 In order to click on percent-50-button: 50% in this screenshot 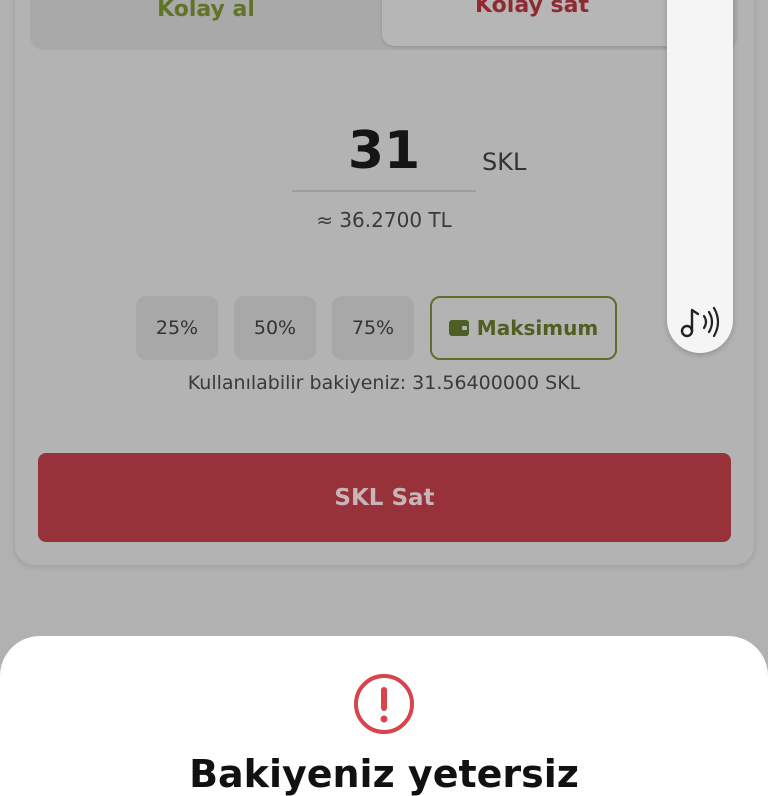, I will do `click(275, 328)`.